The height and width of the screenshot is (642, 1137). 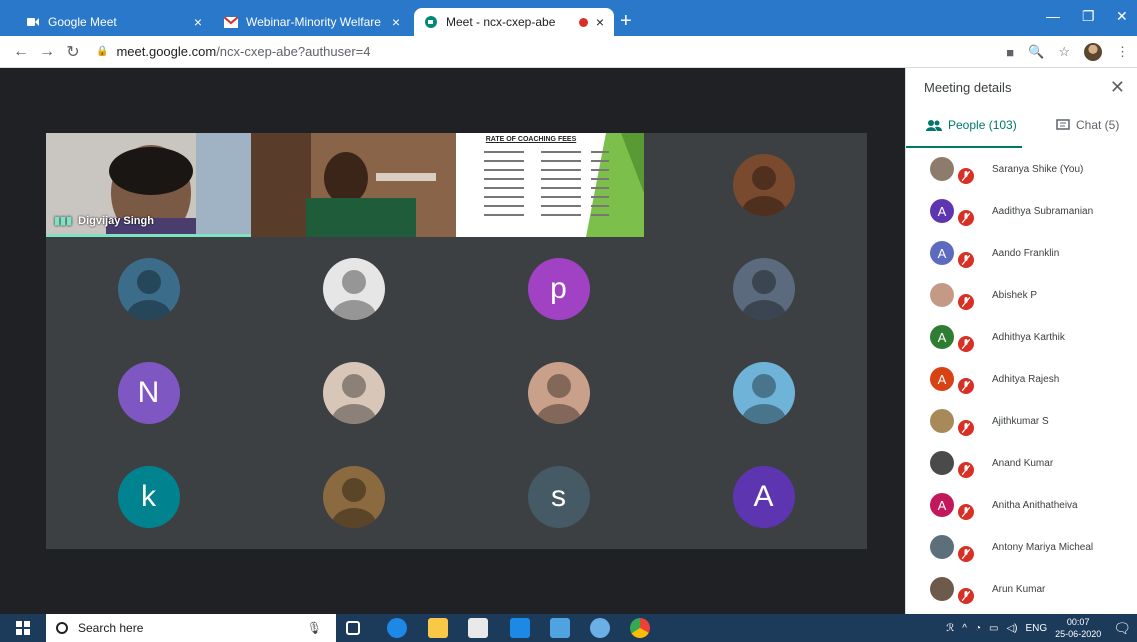 I want to click on task-view-icon, so click(x=353, y=628).